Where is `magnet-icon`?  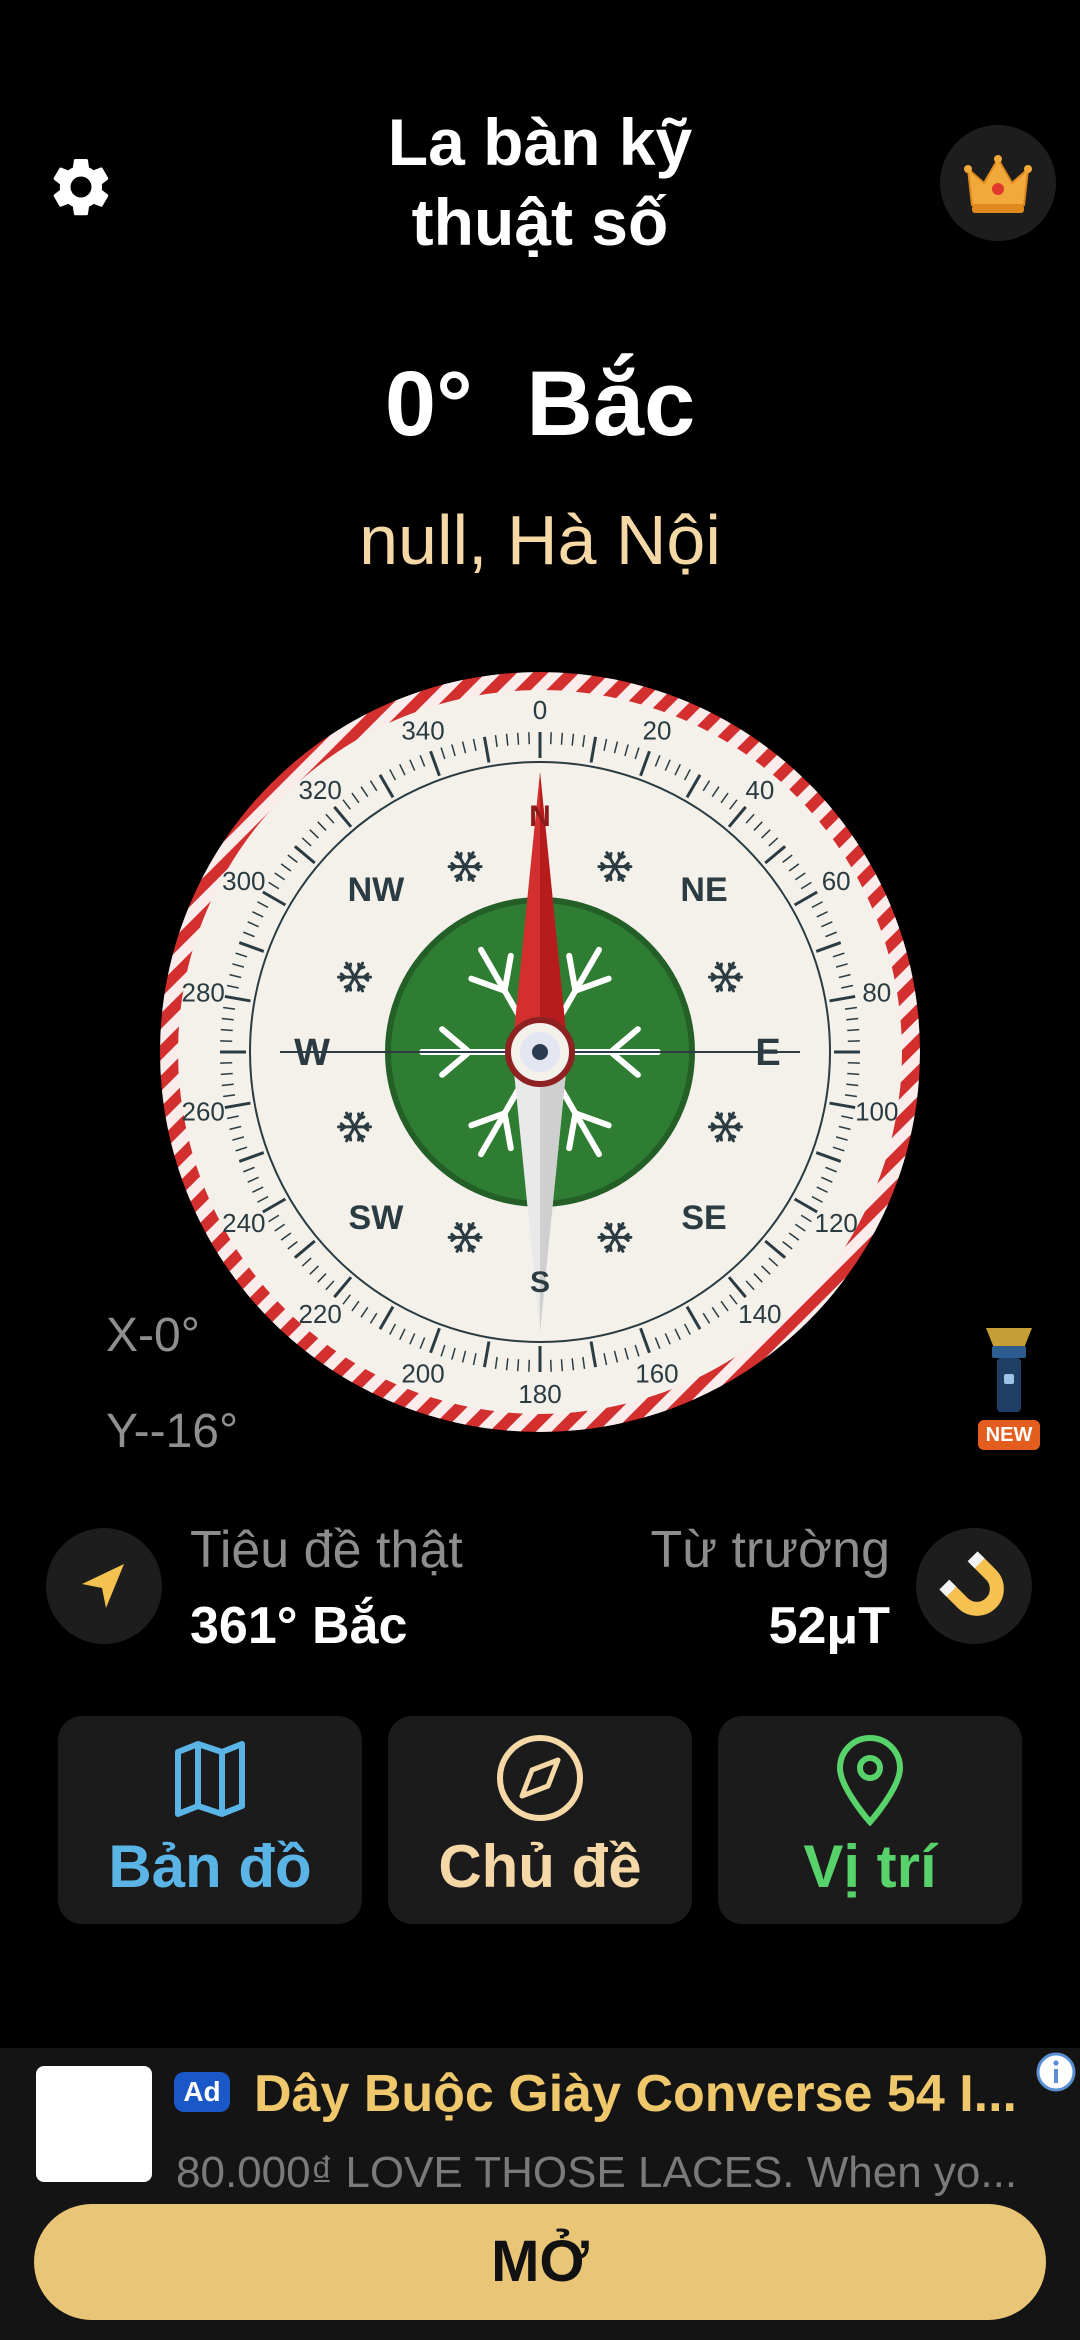 magnet-icon is located at coordinates (971, 1583).